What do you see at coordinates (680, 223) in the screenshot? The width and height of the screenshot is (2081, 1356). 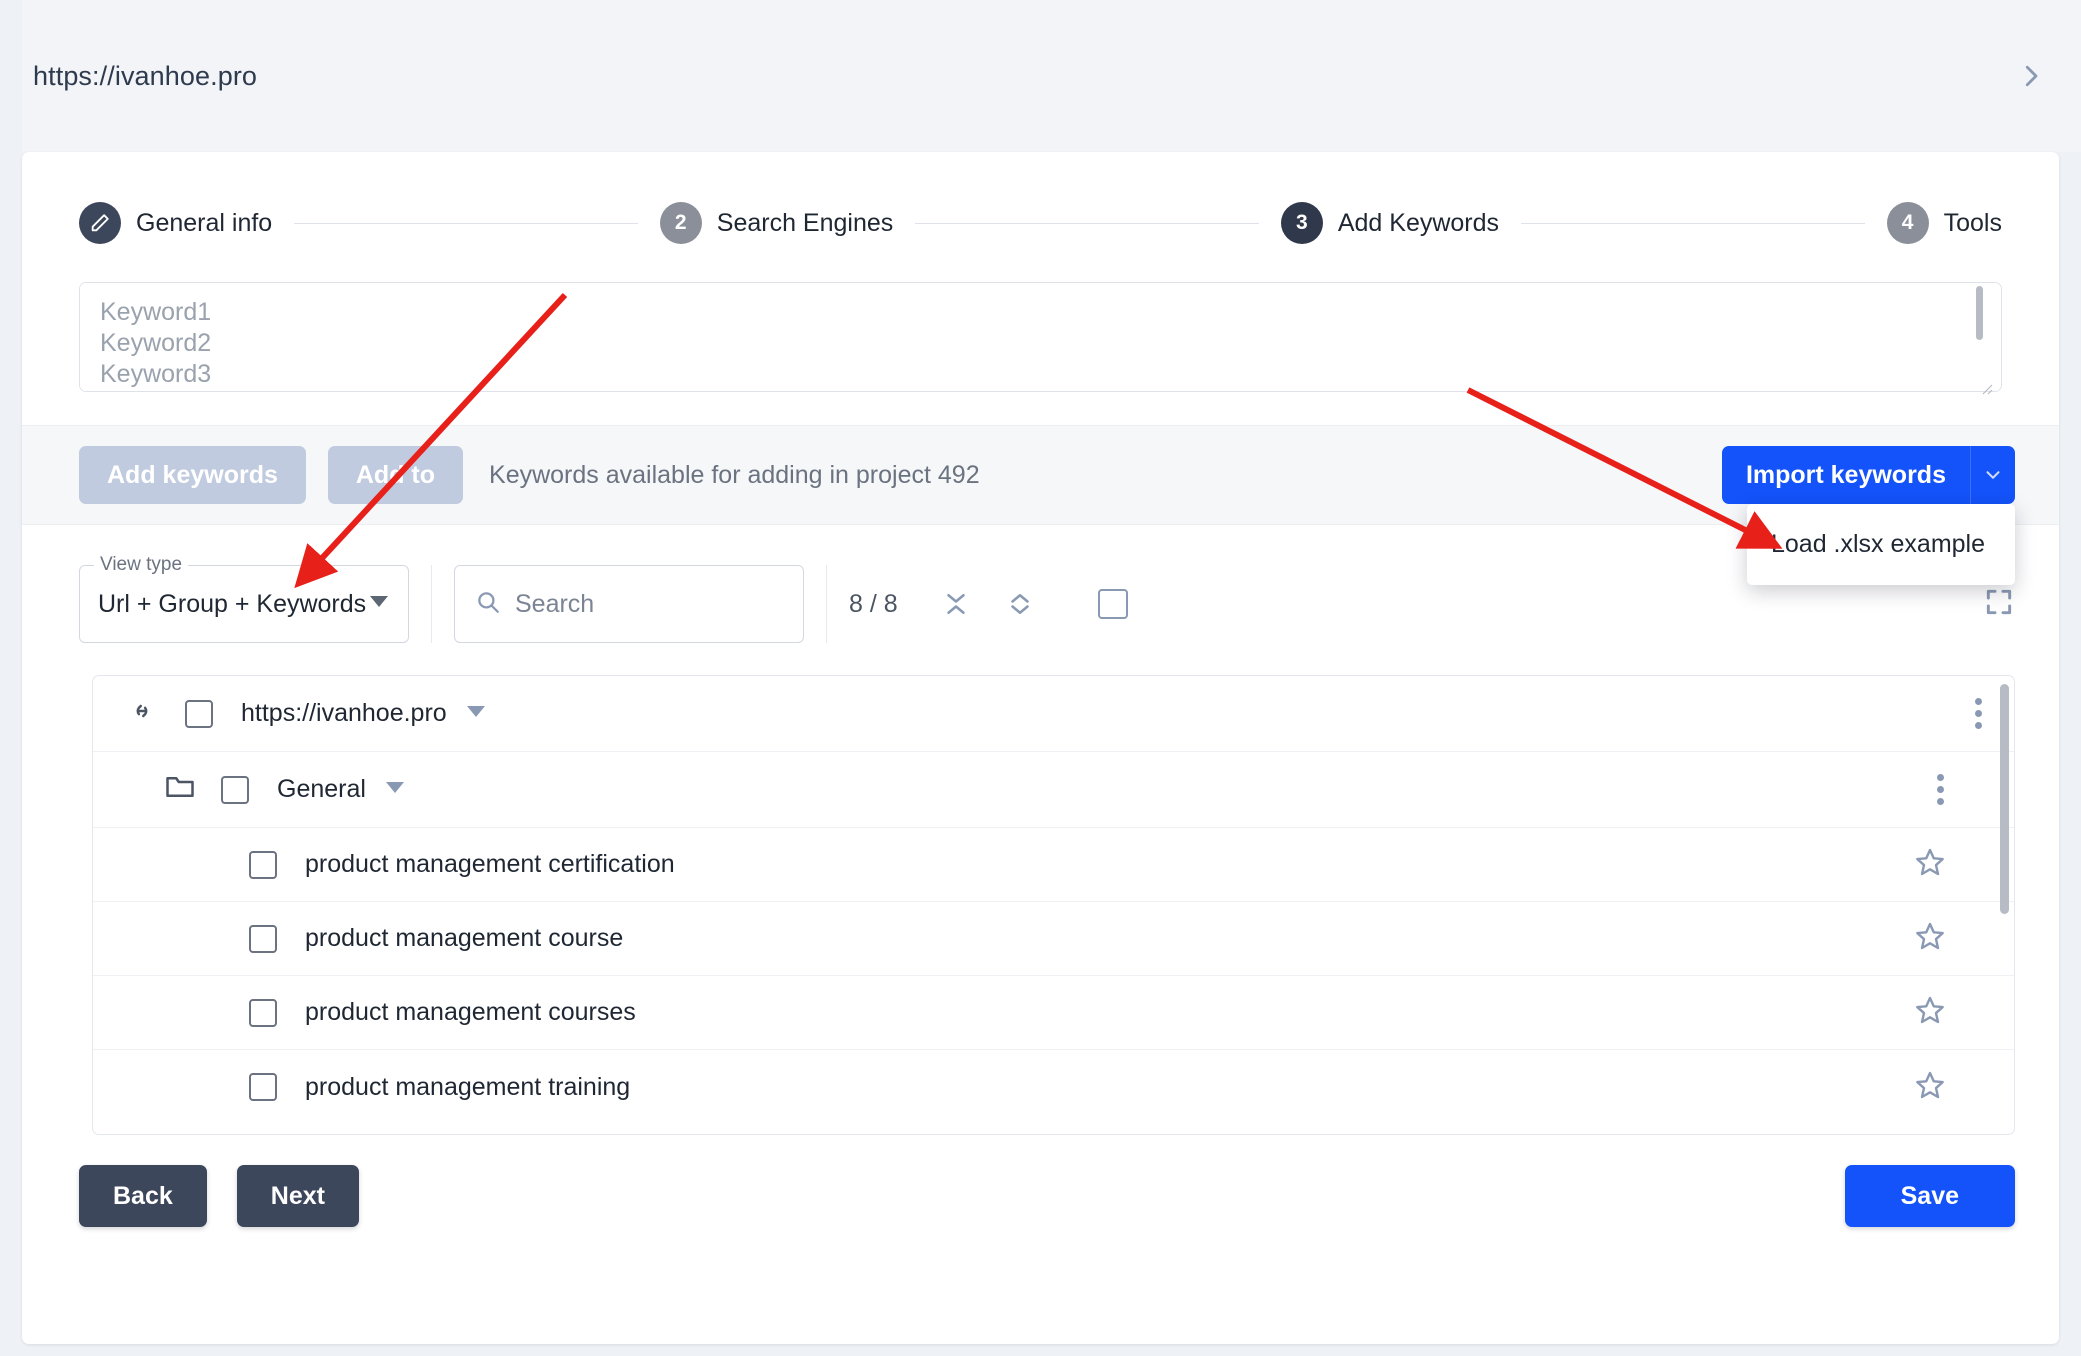 I see `step-number-2: 2` at bounding box center [680, 223].